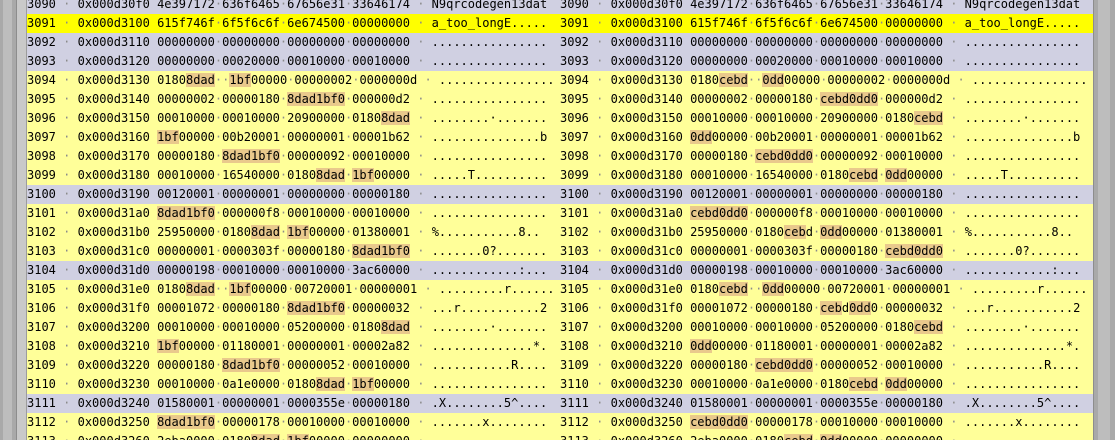  I want to click on diff-bytes: ceb, so click(831, 308).